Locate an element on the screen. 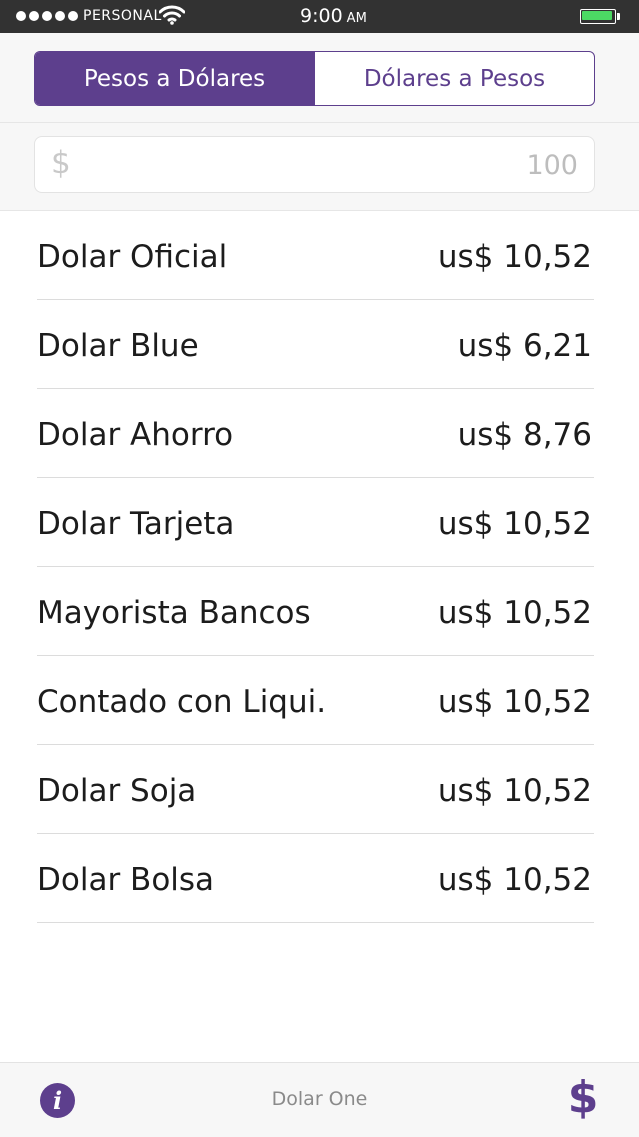  conversion-direction-control: Pesos a Dólares Dólares a Pesos is located at coordinates (314, 78).